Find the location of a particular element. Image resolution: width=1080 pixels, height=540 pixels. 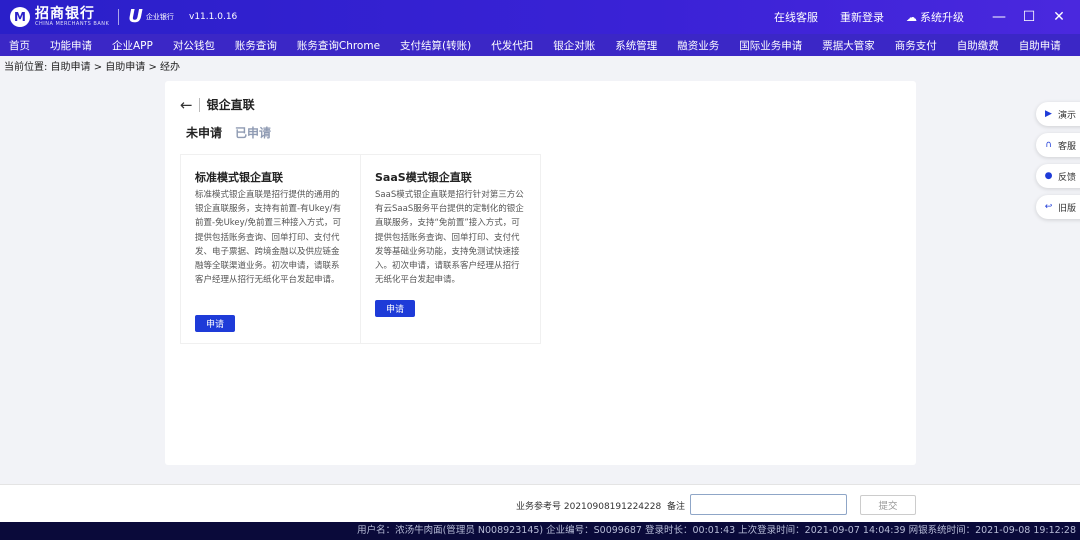

tab-not-applied: 未申请 is located at coordinates (204, 132).